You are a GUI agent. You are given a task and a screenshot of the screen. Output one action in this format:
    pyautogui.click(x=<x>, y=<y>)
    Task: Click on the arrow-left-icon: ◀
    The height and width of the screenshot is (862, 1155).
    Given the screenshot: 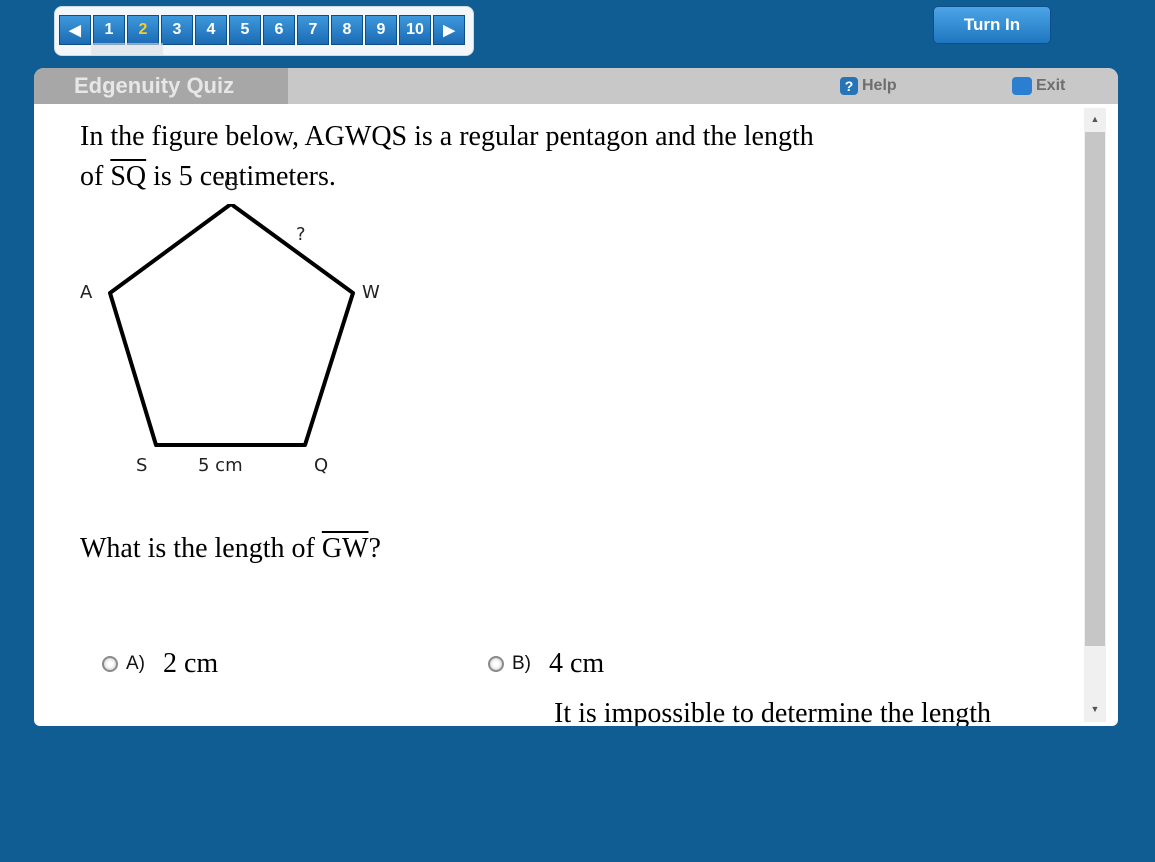 What is the action you would take?
    pyautogui.click(x=75, y=30)
    